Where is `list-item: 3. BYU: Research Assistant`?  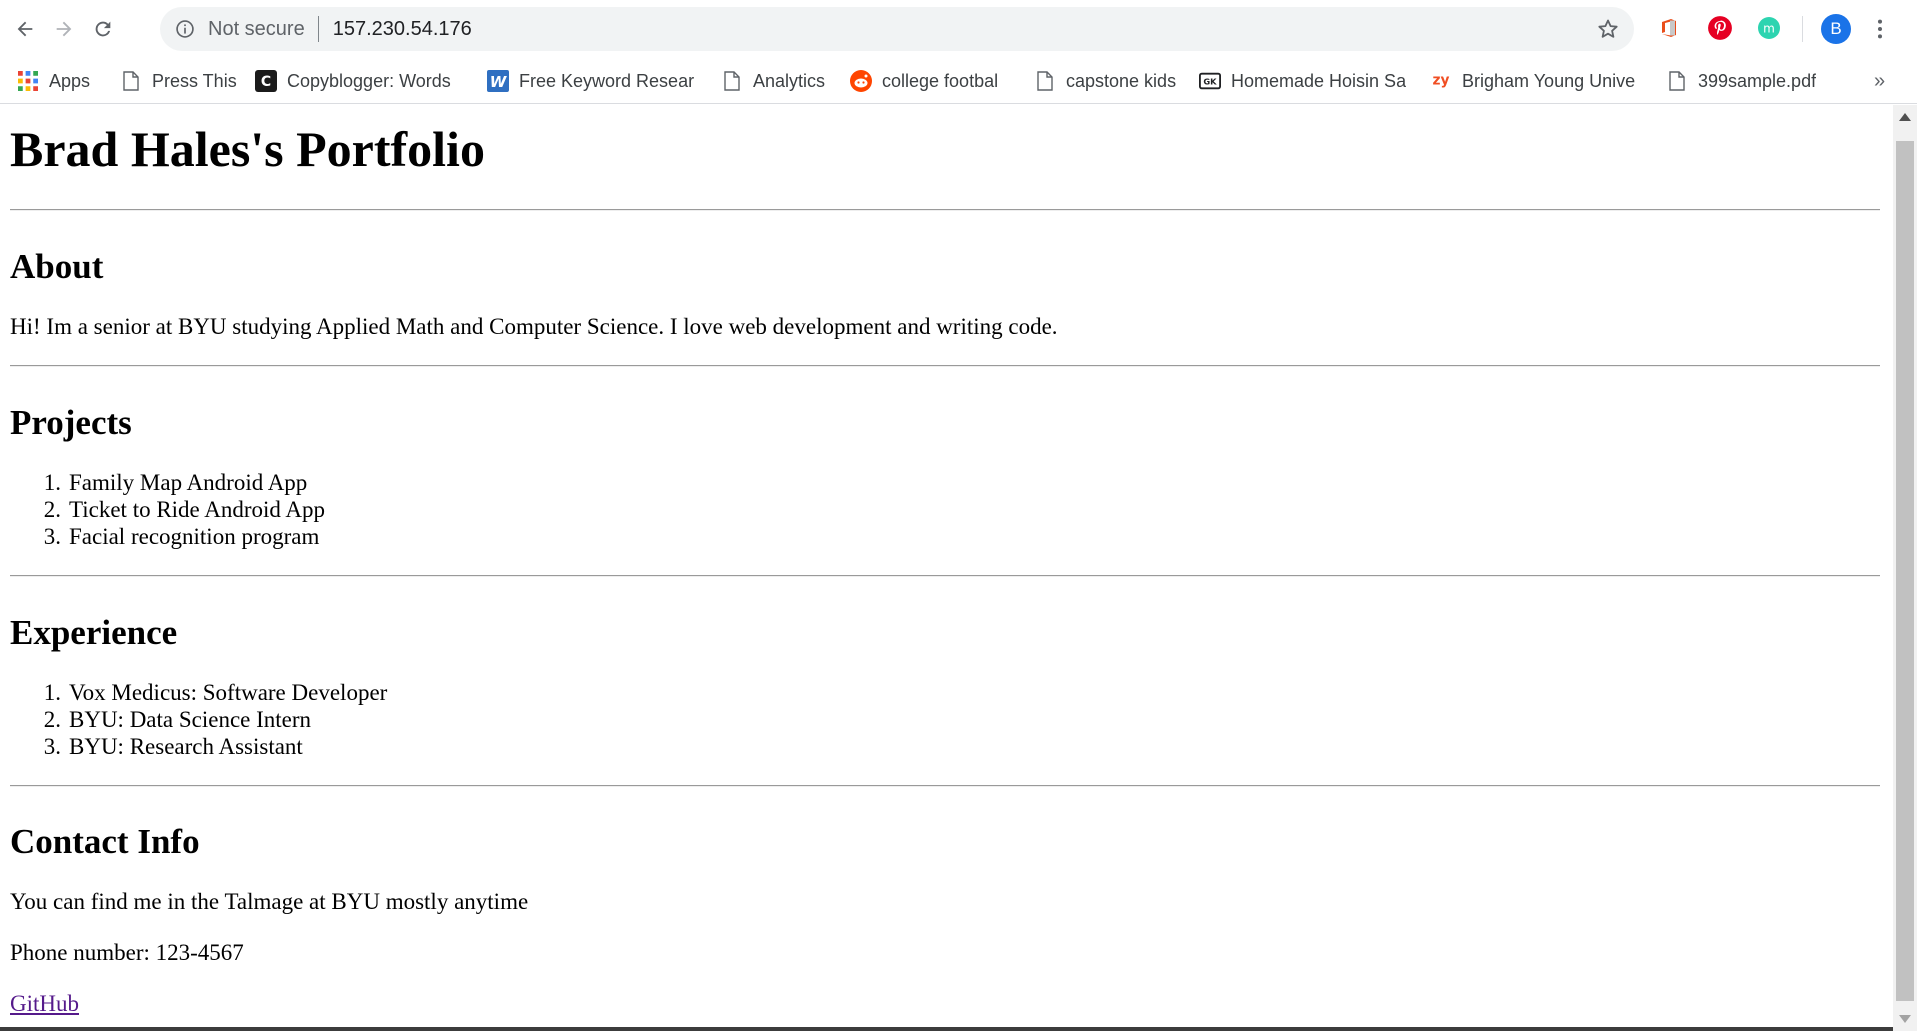 list-item: 3. BYU: Research Assistant is located at coordinates (173, 746).